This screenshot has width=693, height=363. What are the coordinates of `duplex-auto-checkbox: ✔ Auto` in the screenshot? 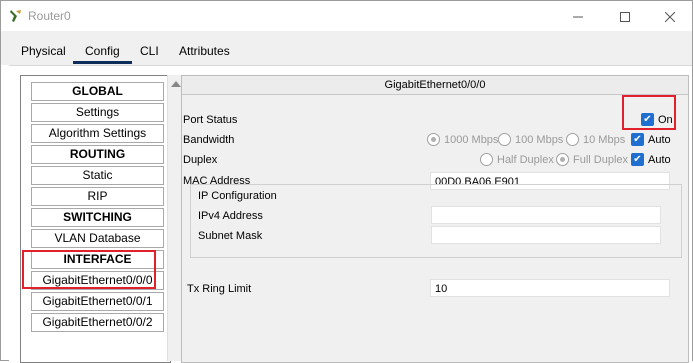 It's located at (651, 159).